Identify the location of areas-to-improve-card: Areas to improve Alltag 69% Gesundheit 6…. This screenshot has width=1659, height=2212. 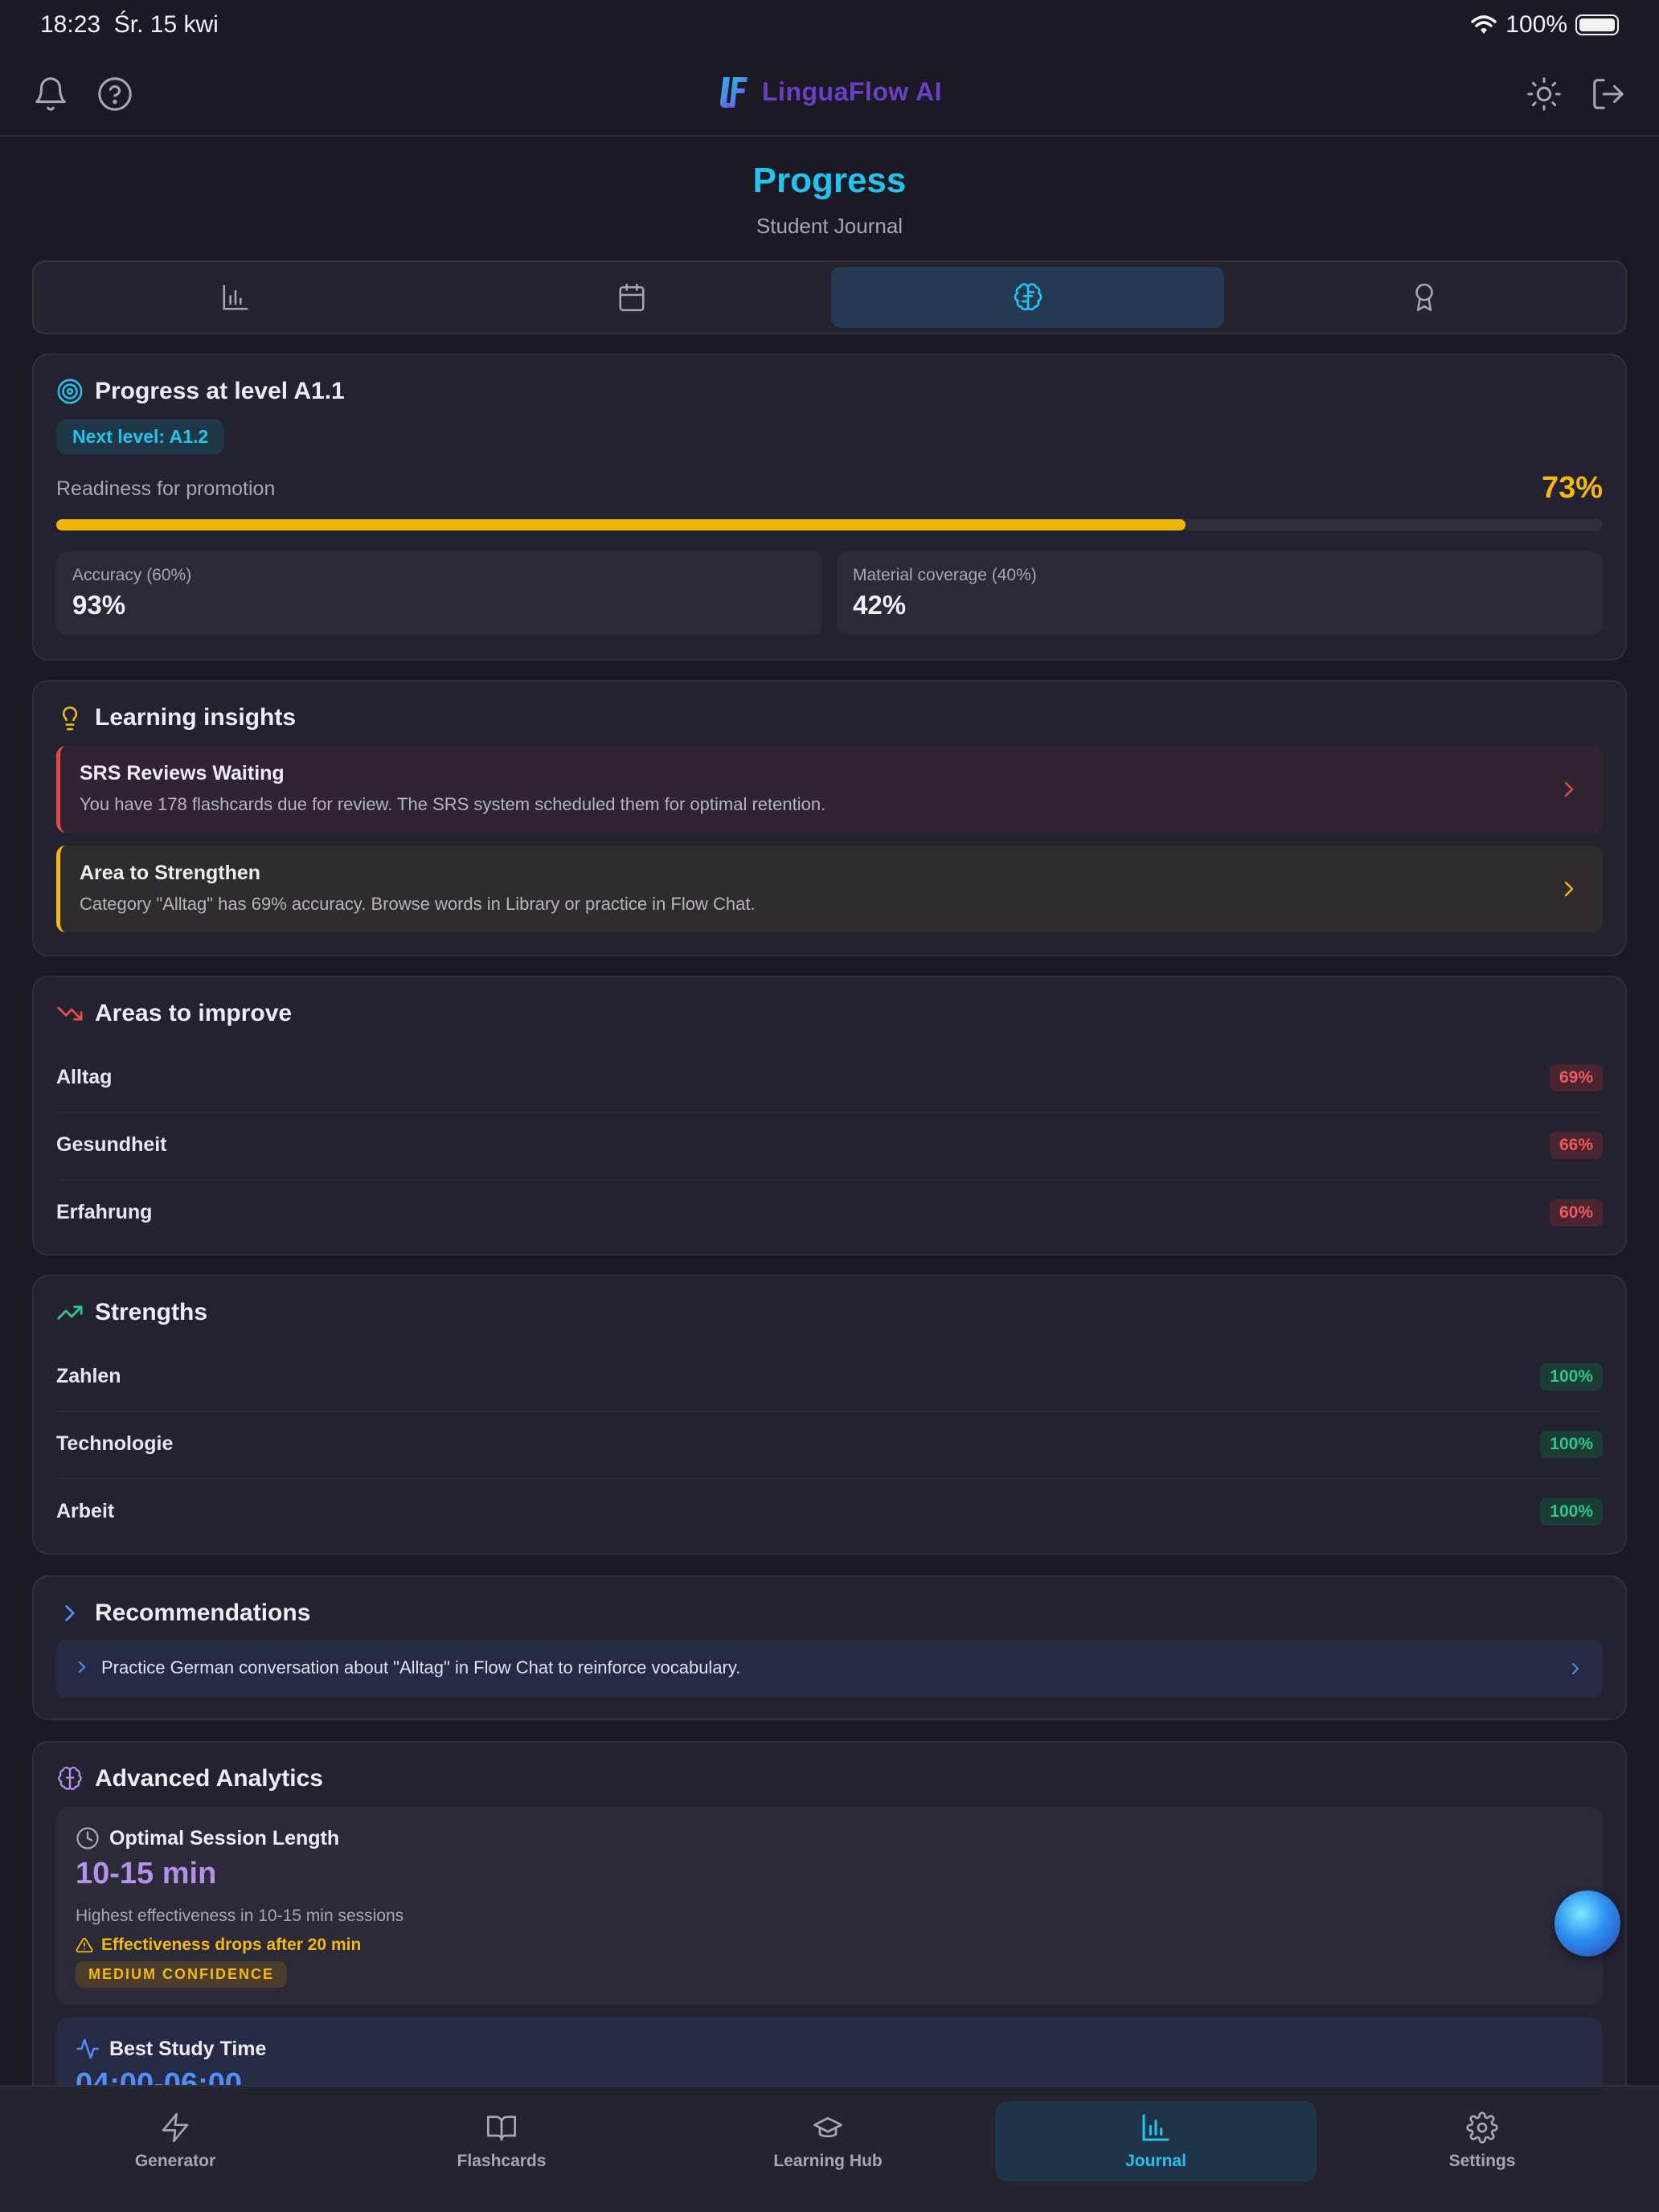
(829, 1116).